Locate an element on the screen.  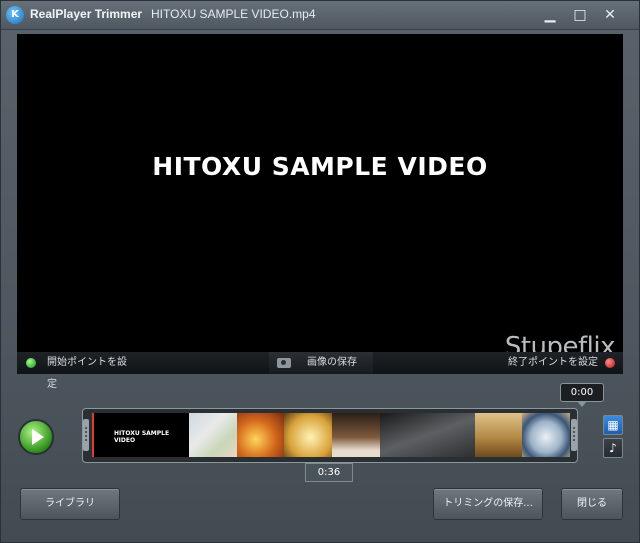
thumbnail-title-text: HITOXU SAMPLE VIDEO is located at coordinates (142, 437).